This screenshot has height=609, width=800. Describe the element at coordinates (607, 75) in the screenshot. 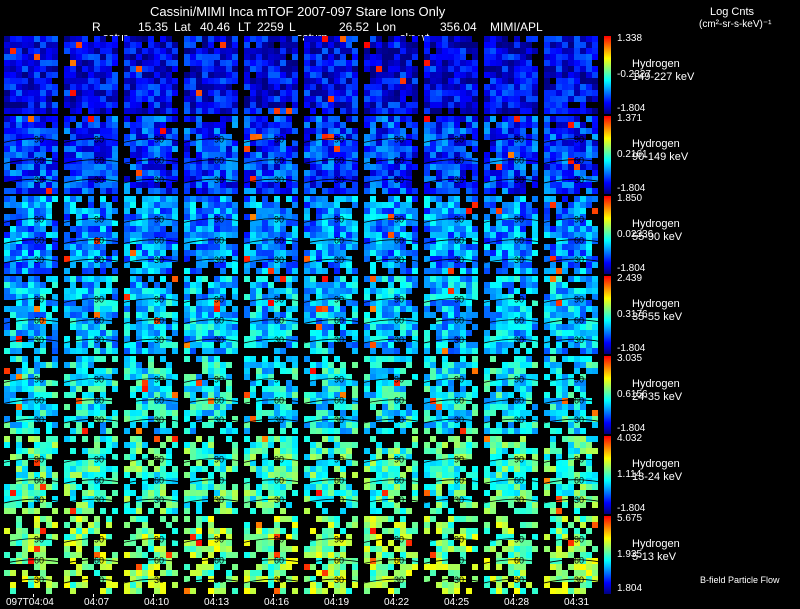

I see `colorbar` at that location.